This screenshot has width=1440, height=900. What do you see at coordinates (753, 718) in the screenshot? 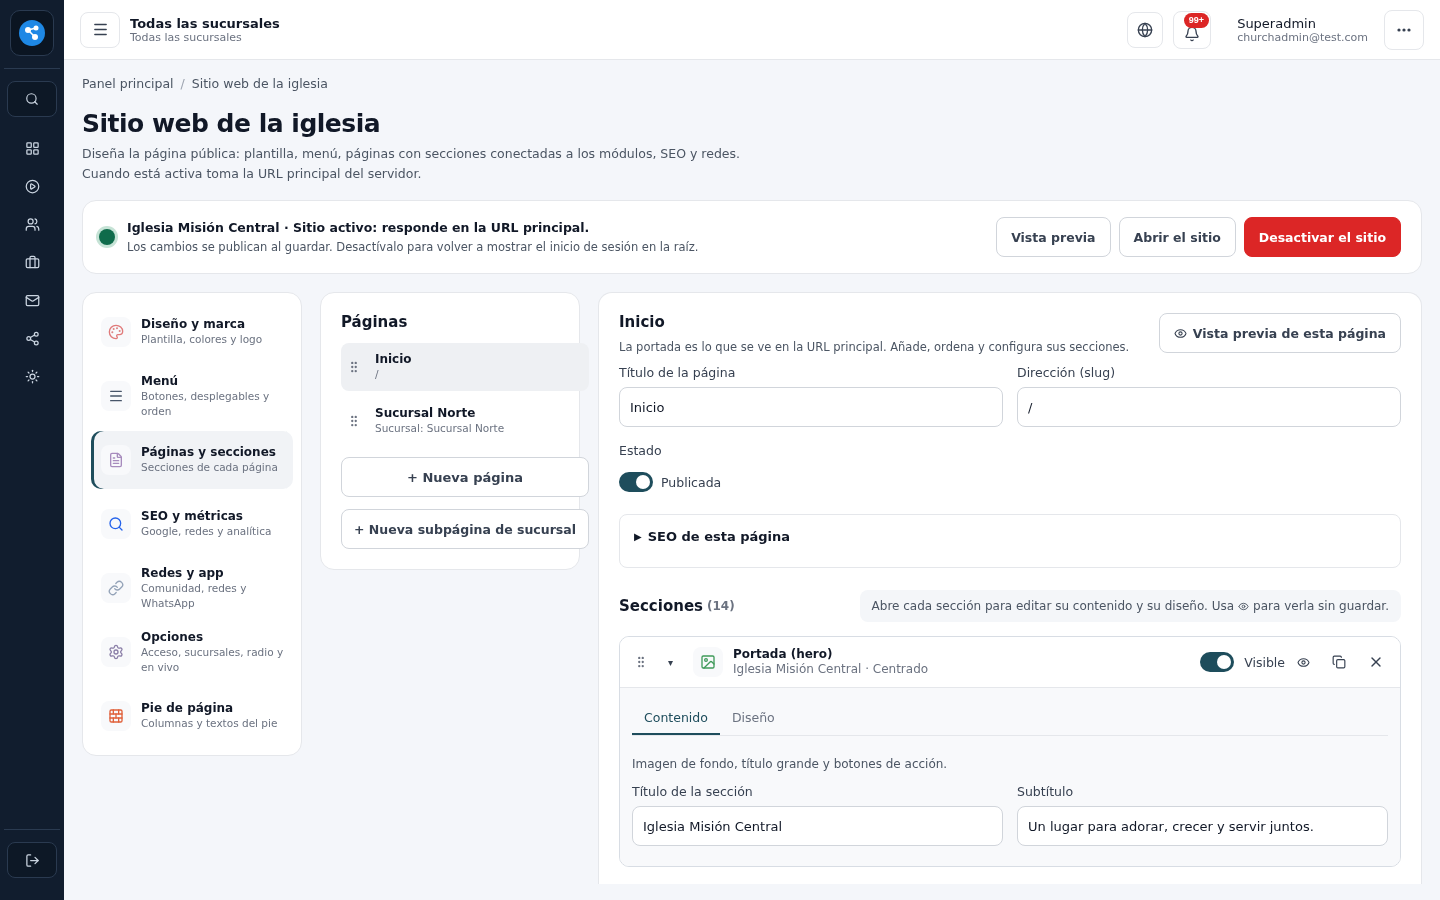
I see `section-tab: Diseño` at bounding box center [753, 718].